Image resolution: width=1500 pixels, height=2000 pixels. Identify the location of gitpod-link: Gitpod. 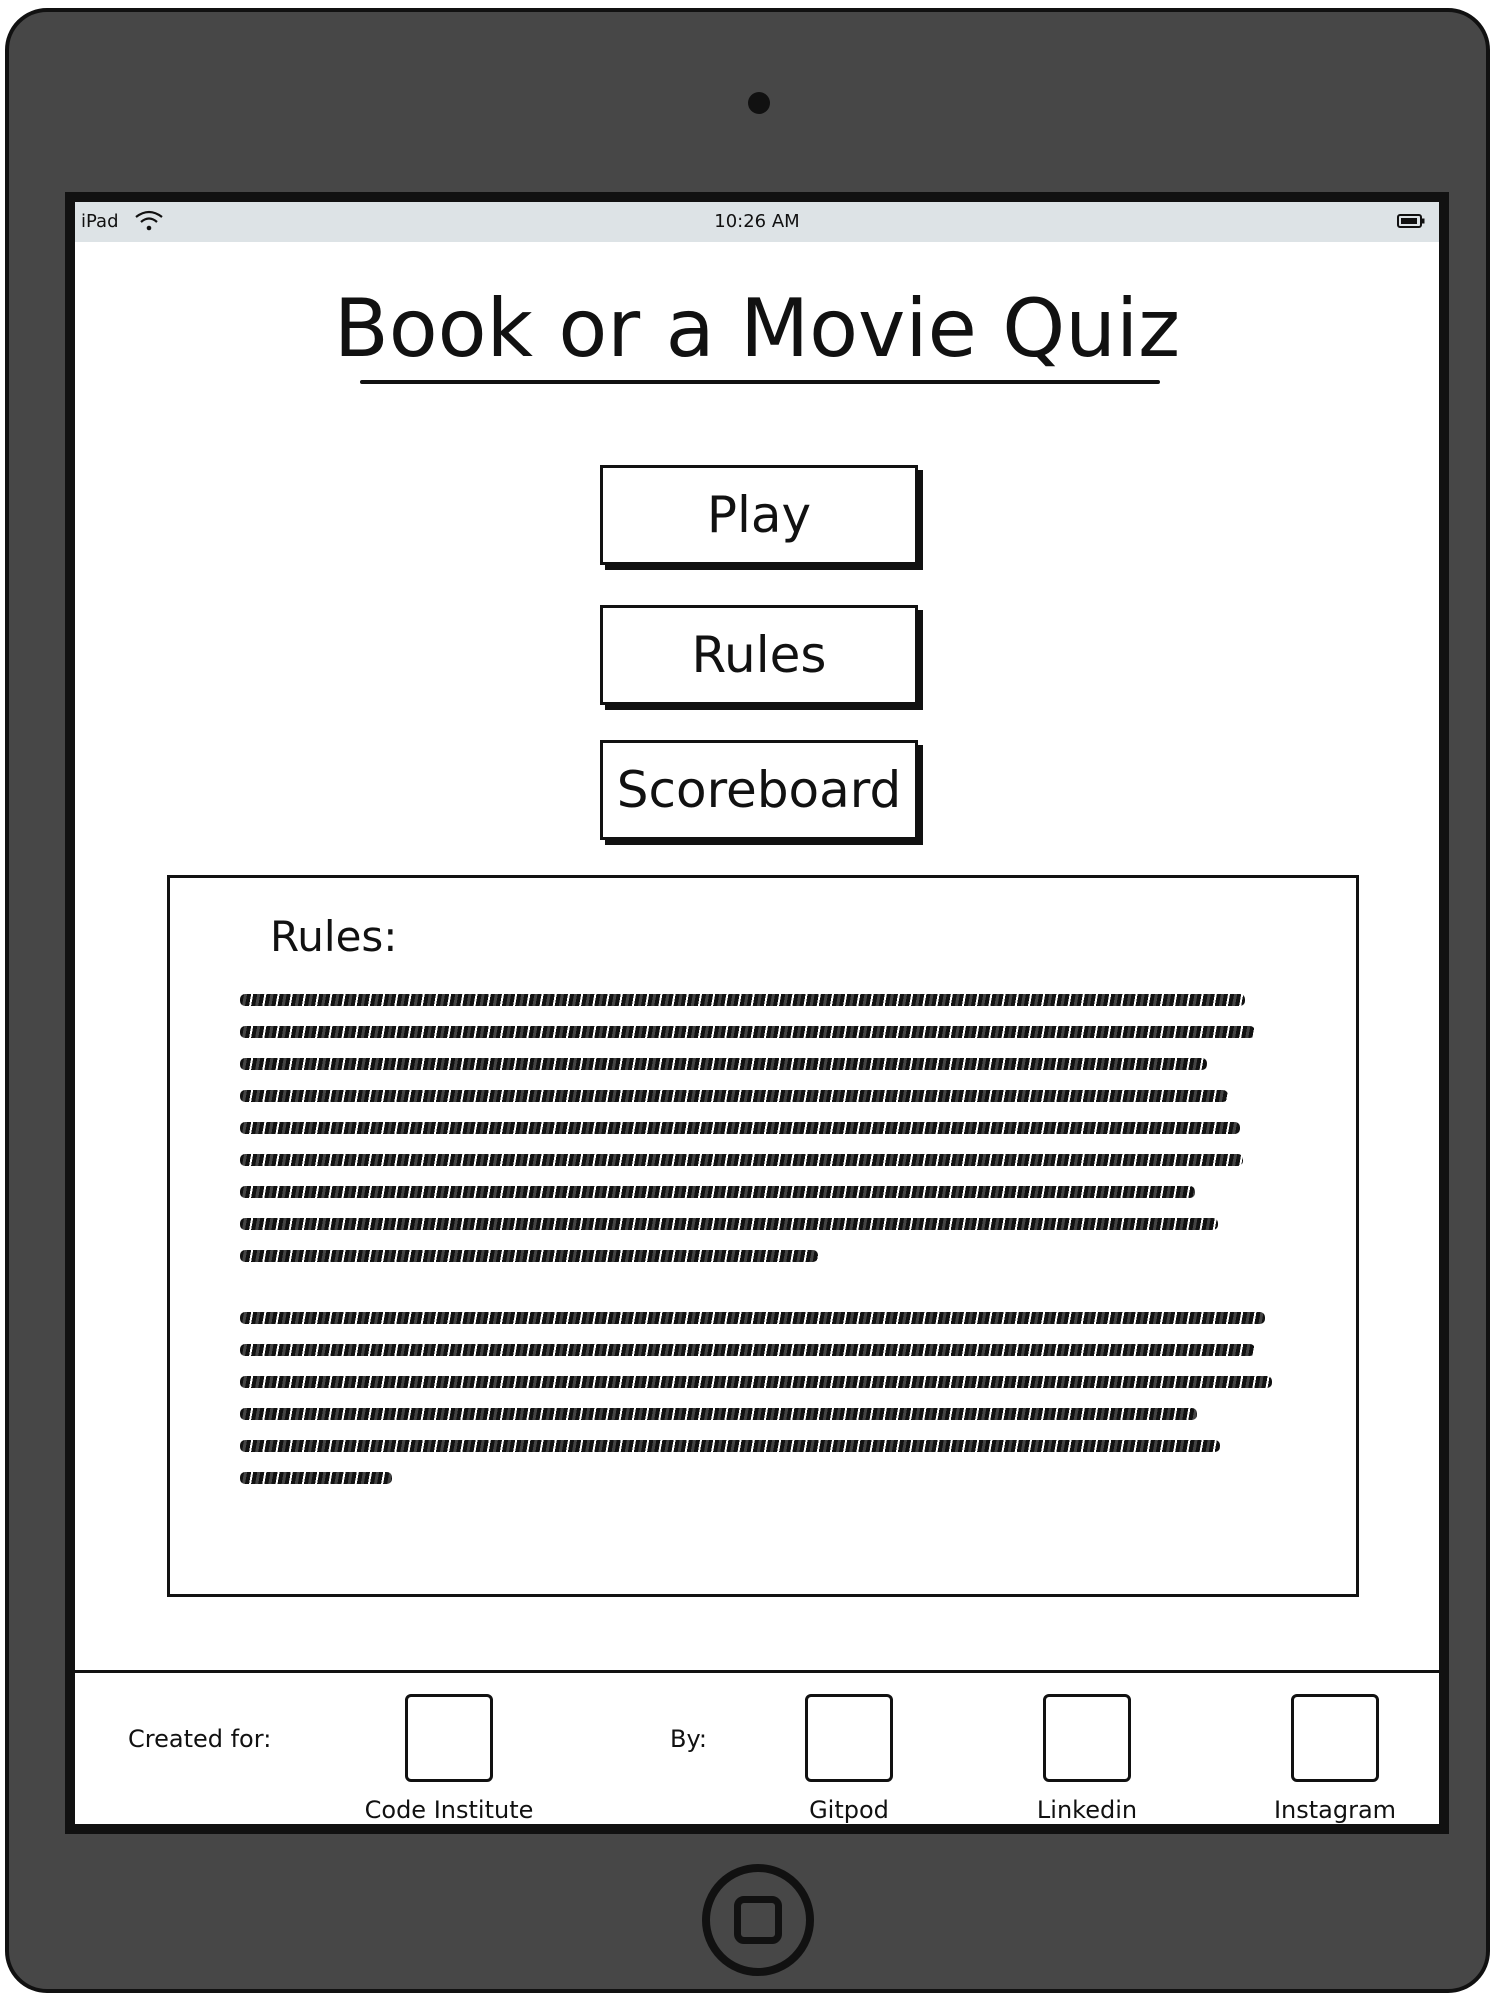
(849, 1810).